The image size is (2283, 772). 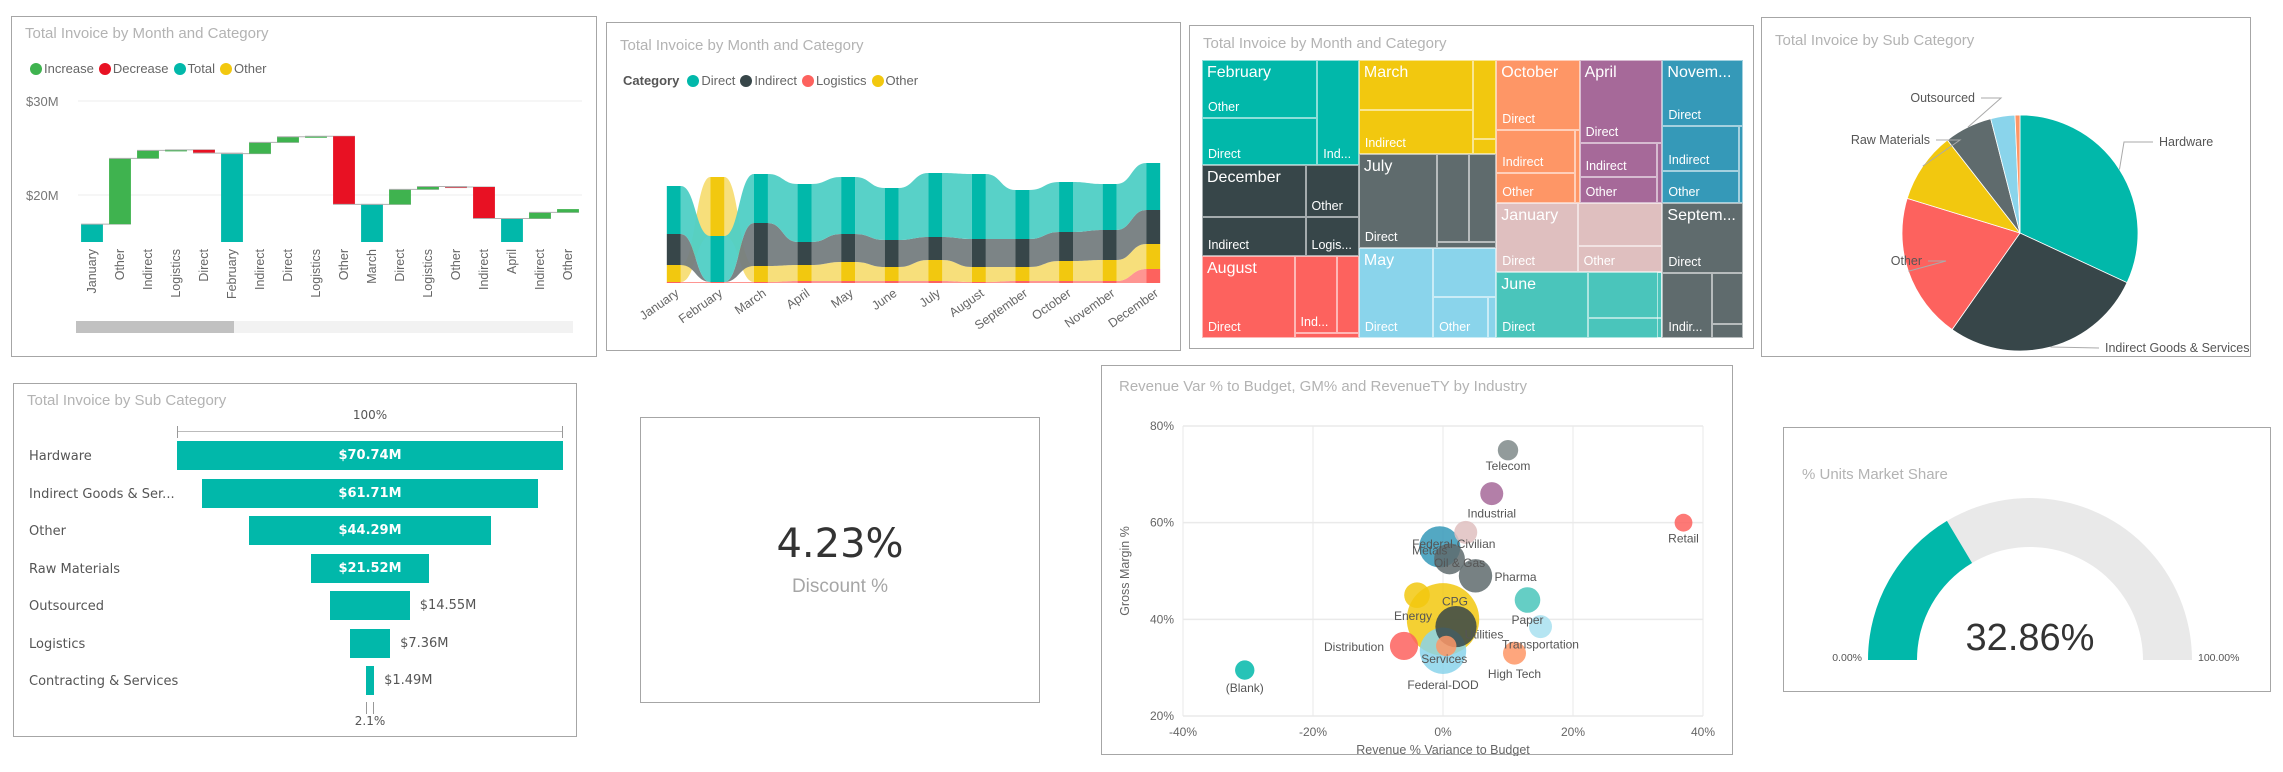 I want to click on funnel-top-percent: 100%, so click(x=370, y=415).